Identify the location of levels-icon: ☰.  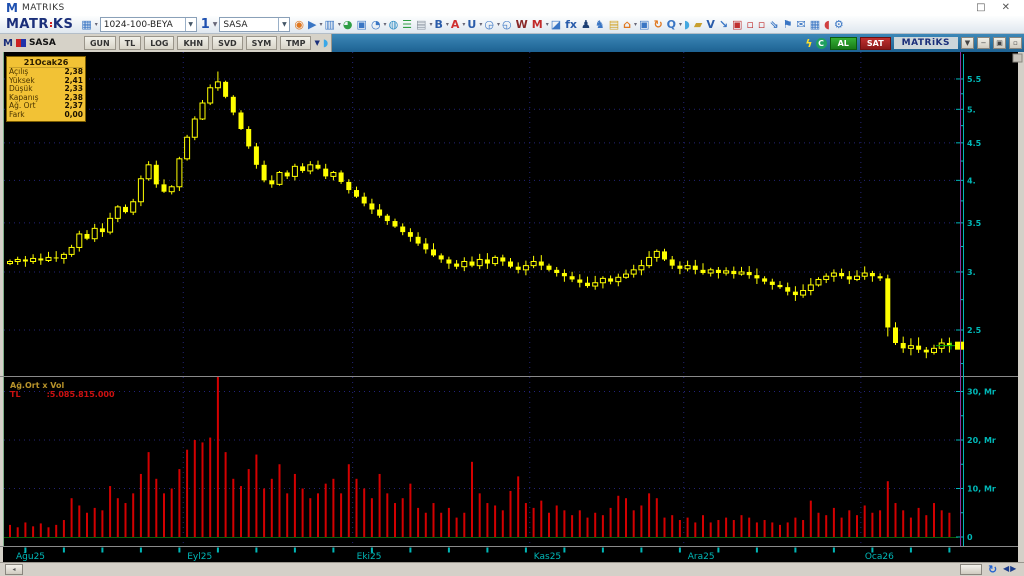
(407, 25).